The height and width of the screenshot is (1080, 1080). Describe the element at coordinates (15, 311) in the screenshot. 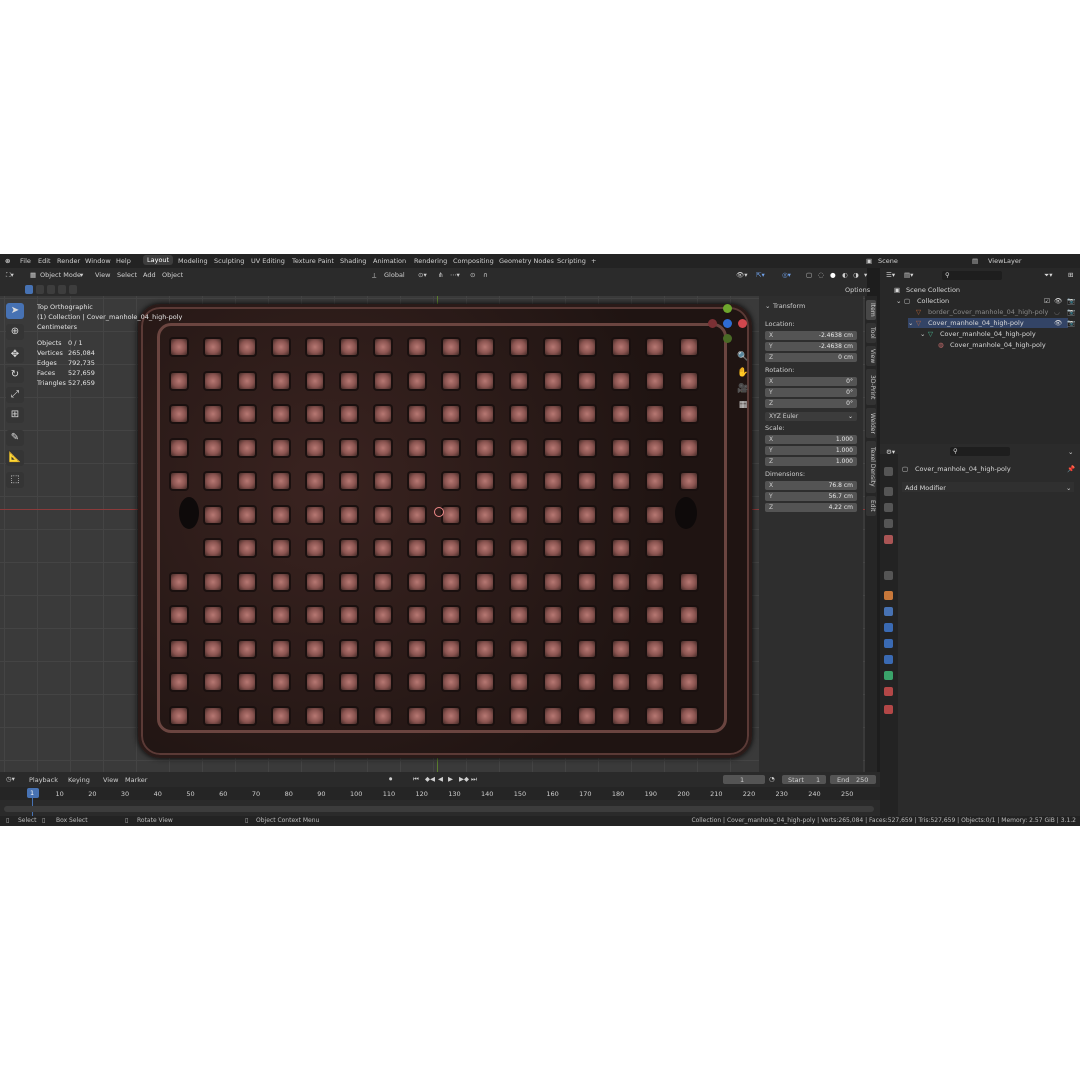

I see `select-box-tool-icon: ➤` at that location.